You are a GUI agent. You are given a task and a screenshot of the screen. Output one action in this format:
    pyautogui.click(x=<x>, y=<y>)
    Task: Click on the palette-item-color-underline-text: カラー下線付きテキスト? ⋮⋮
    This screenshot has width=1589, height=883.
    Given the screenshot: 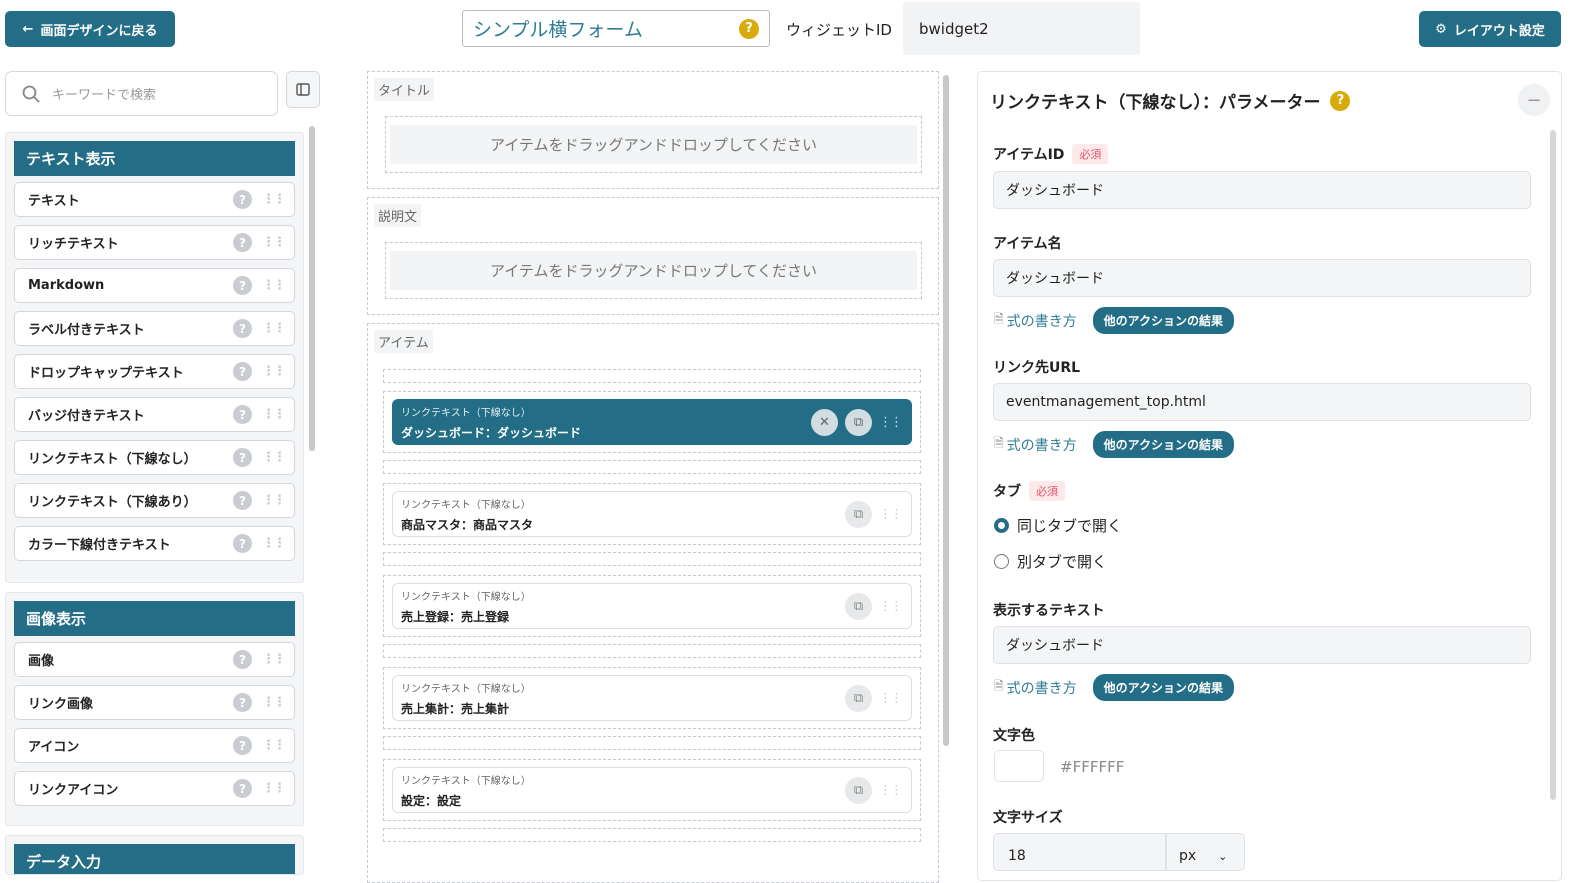 What is the action you would take?
    pyautogui.click(x=154, y=543)
    